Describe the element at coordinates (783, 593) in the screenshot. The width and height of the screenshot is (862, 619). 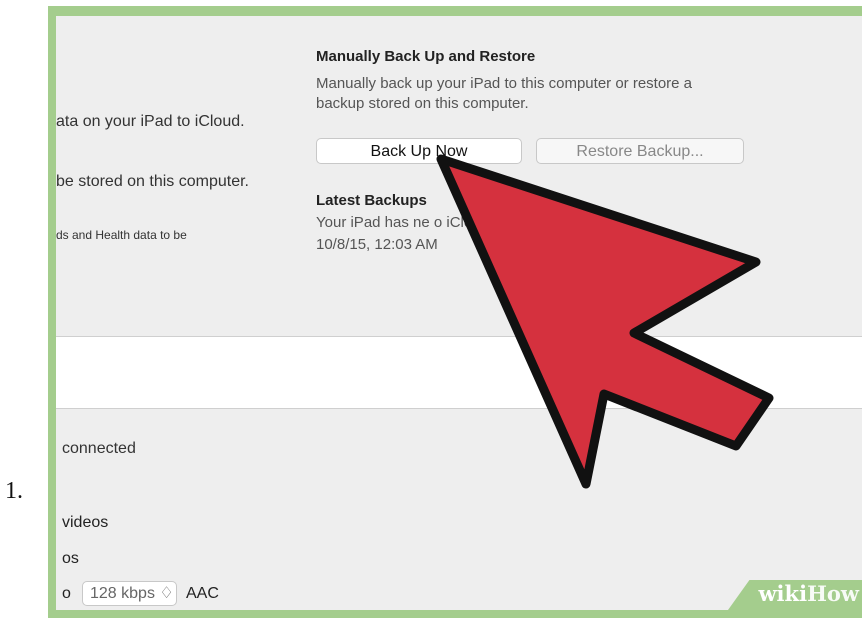
I see `watermark-wiki: wiki` at that location.